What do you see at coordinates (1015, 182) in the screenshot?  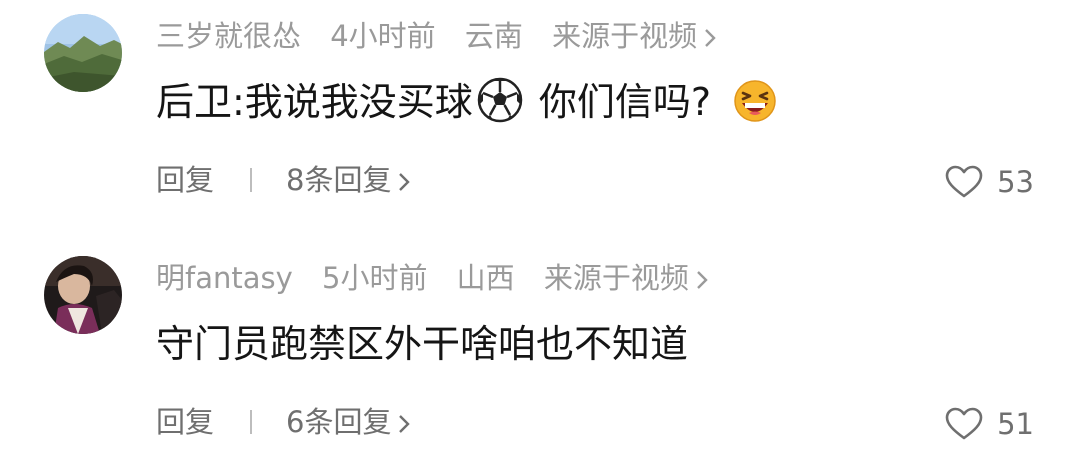 I see `like-count: 53` at bounding box center [1015, 182].